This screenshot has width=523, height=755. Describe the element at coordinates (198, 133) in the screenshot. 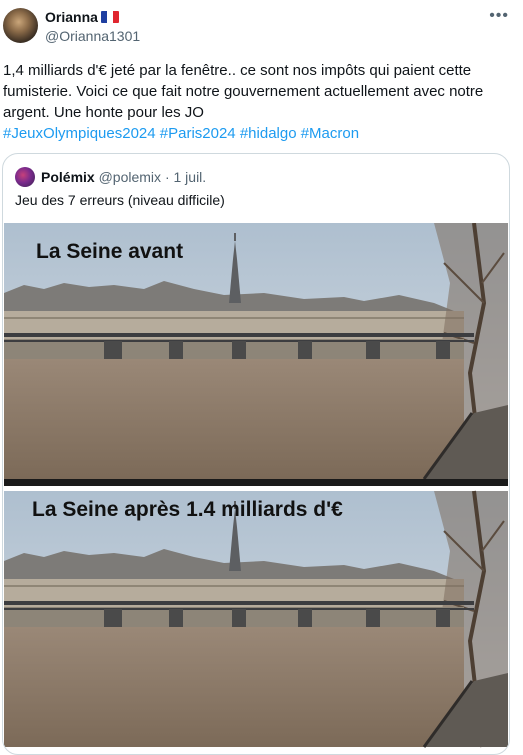

I see `hashtag-paris2024: #Paris2024` at that location.